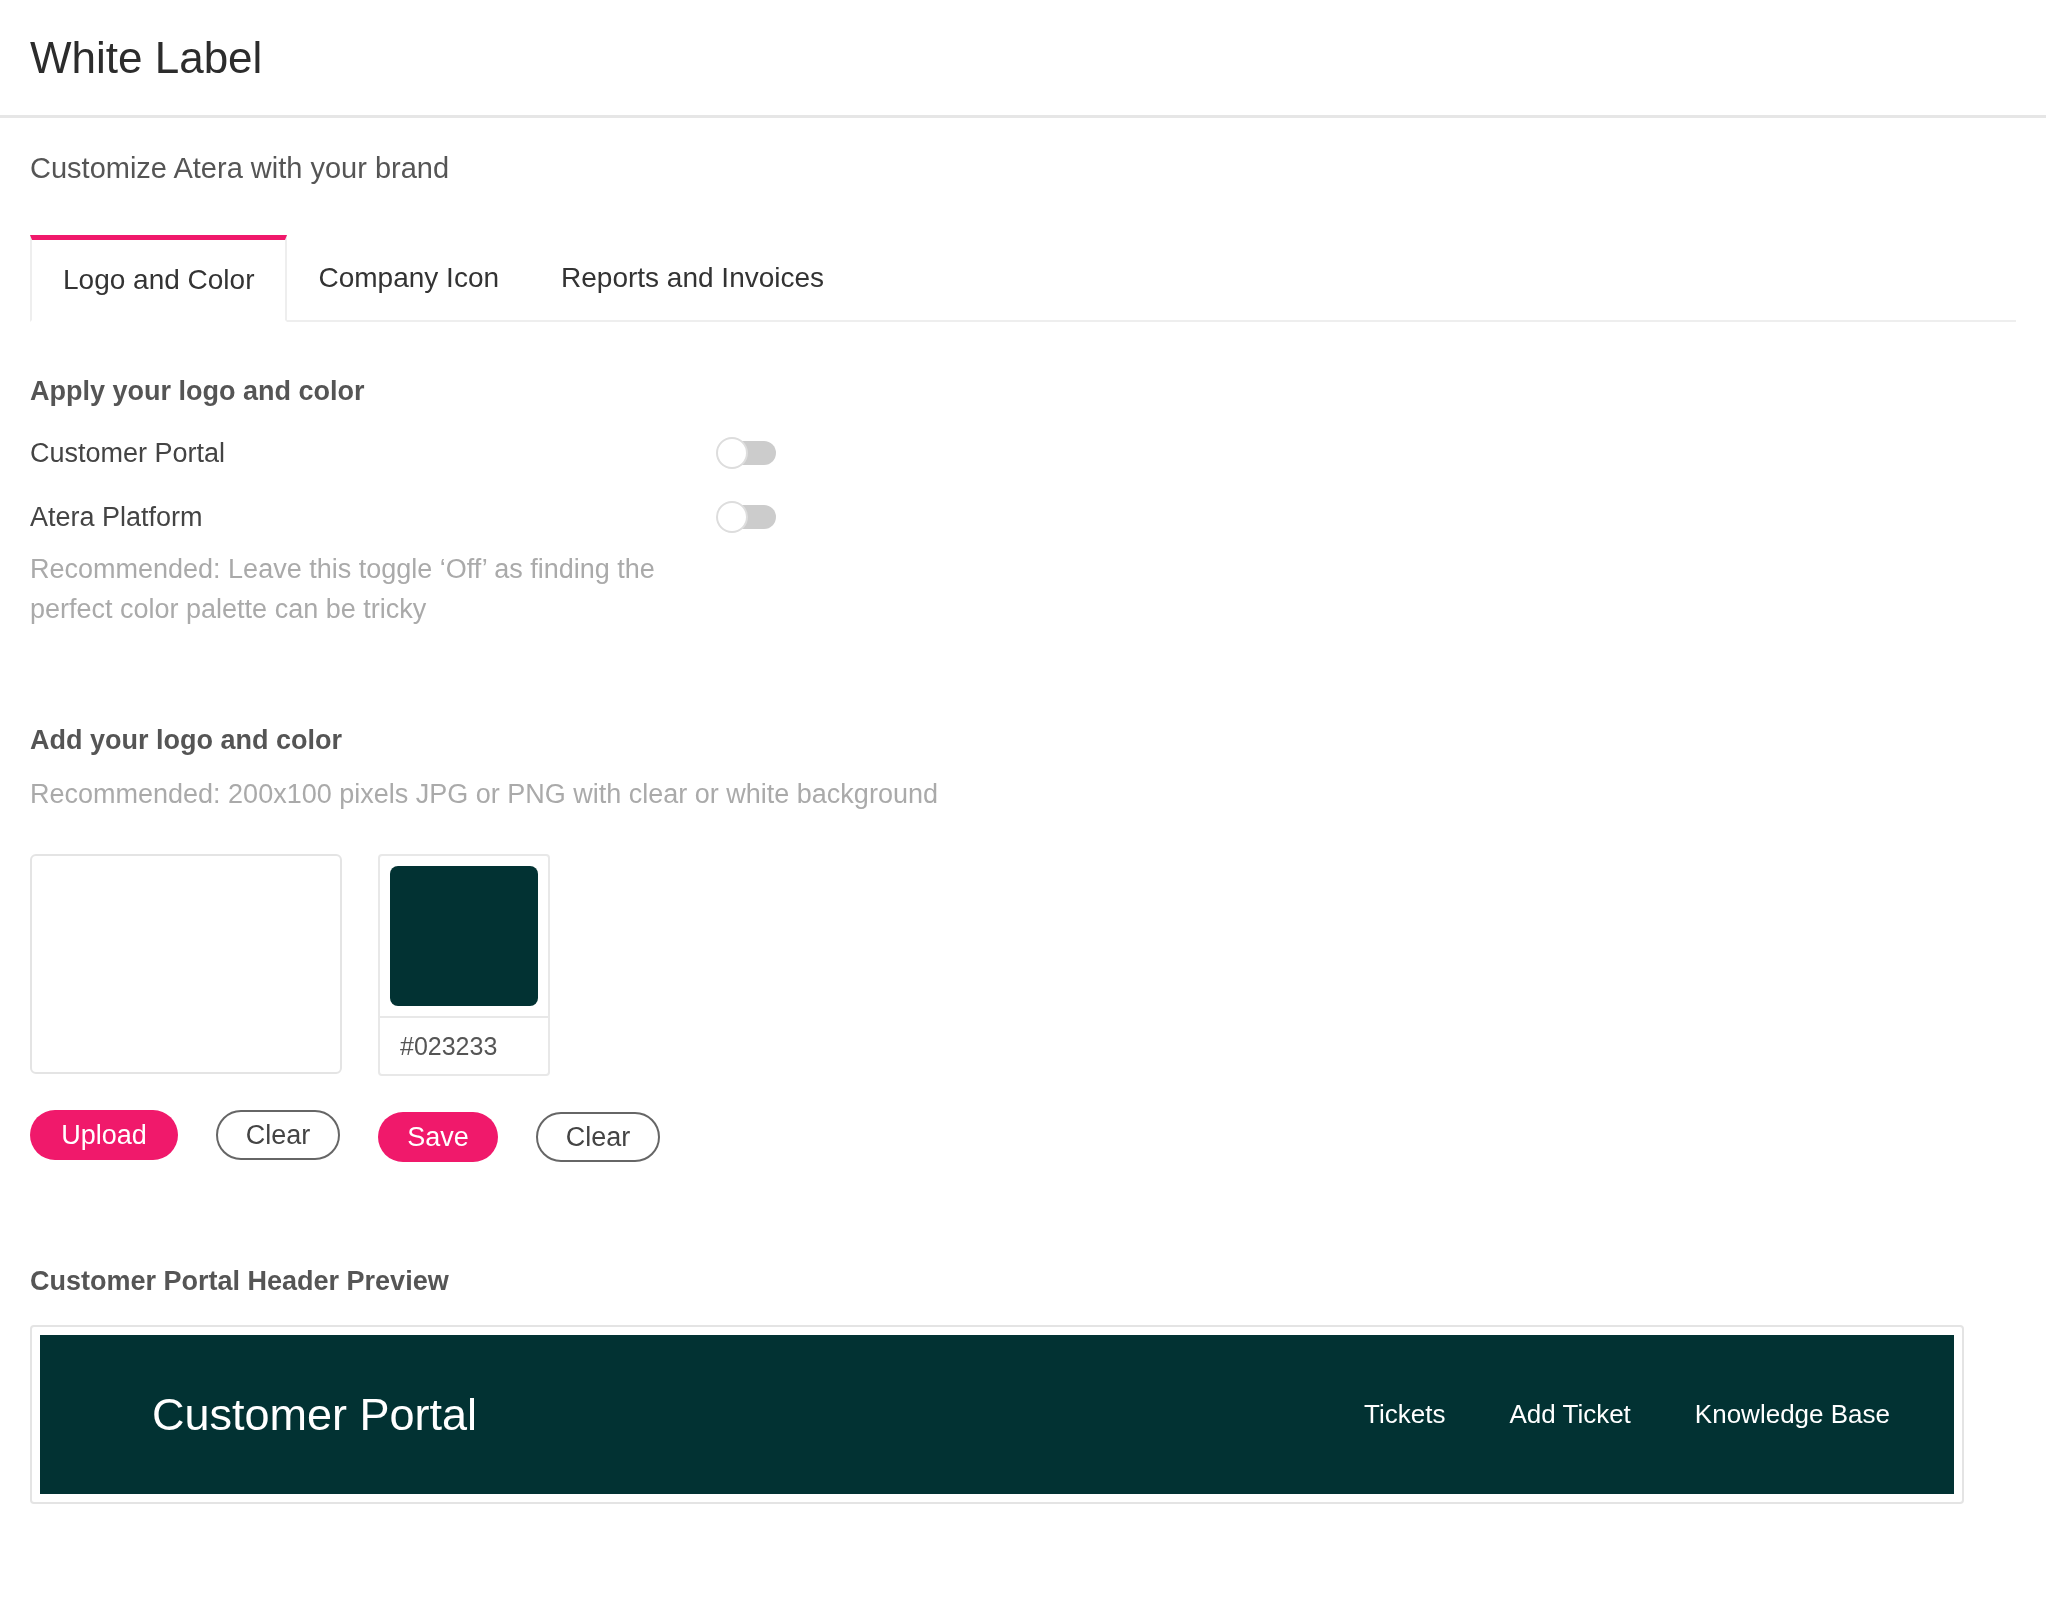 The height and width of the screenshot is (1616, 2046). Describe the element at coordinates (186, 740) in the screenshot. I see `section-heading: Add your logo and color` at that location.